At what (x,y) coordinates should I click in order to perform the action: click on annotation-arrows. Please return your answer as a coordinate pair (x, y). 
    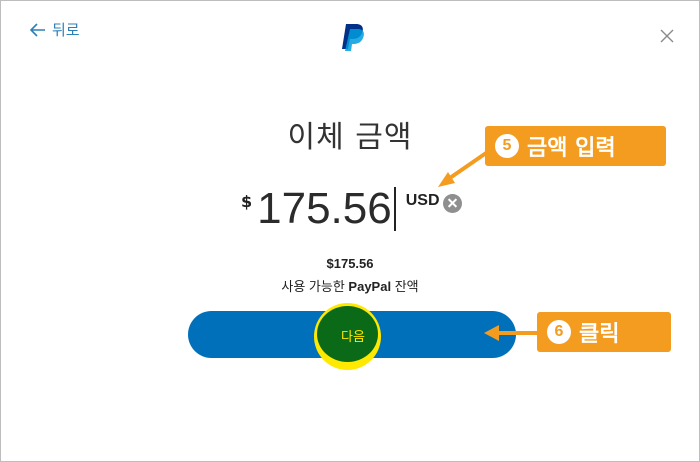
    Looking at the image, I should click on (488, 245).